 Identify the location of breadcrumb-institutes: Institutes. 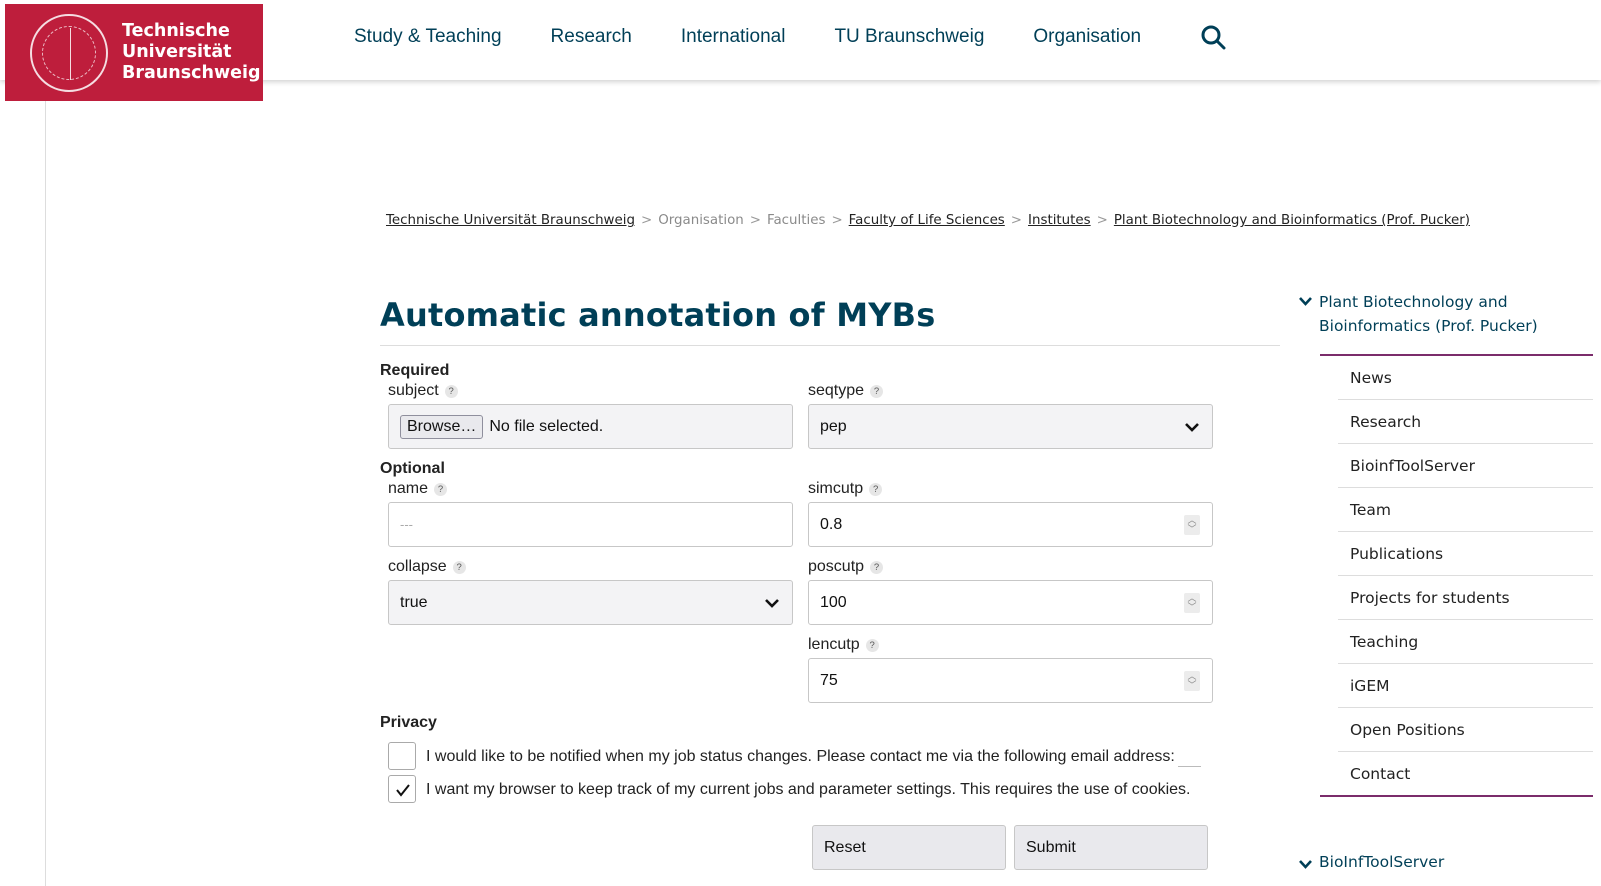
(1059, 220).